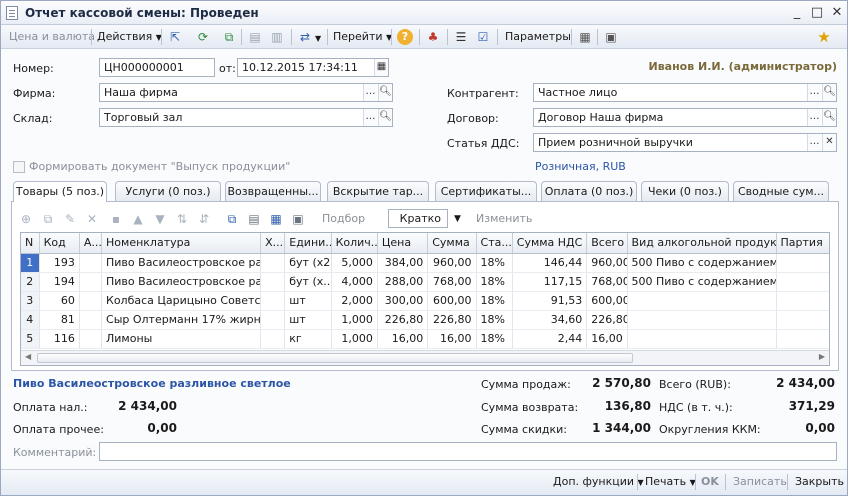 The width and height of the screenshot is (848, 496). I want to click on table-cell: 193, so click(59, 263).